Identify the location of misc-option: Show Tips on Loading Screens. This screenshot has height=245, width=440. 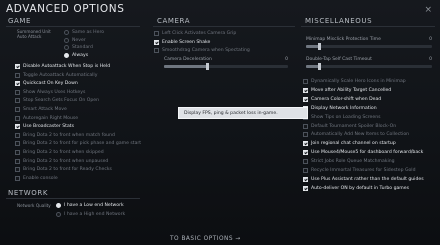
(342, 117).